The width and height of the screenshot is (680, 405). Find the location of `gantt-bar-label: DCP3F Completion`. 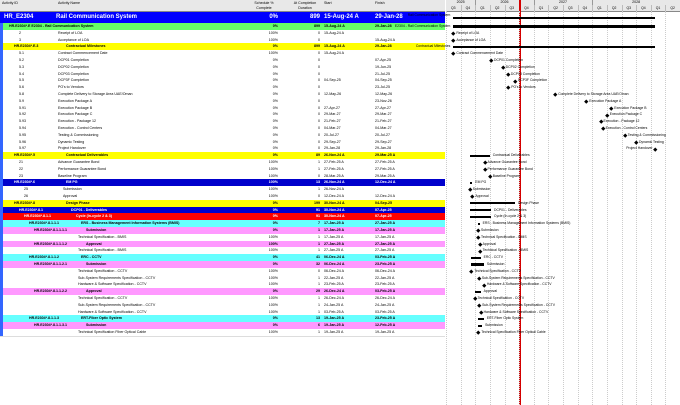

gantt-bar-label: DCP3F Completion is located at coordinates (532, 80).